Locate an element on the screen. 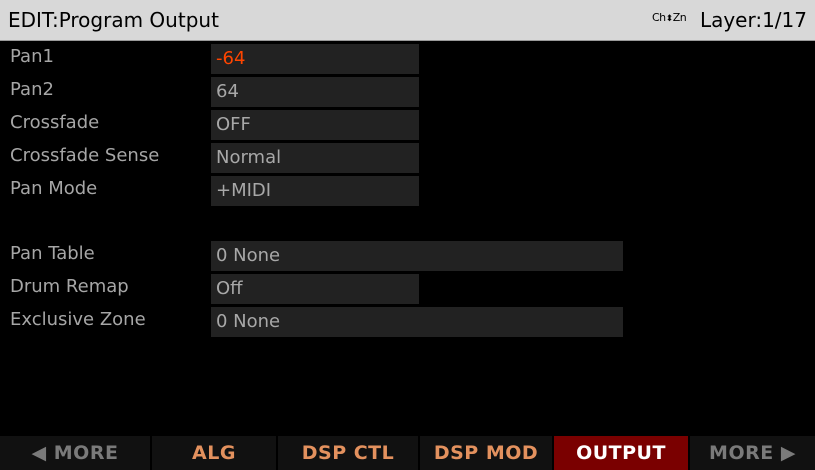 Image resolution: width=815 pixels, height=470 pixels. param-label: Pan Mode is located at coordinates (54, 188).